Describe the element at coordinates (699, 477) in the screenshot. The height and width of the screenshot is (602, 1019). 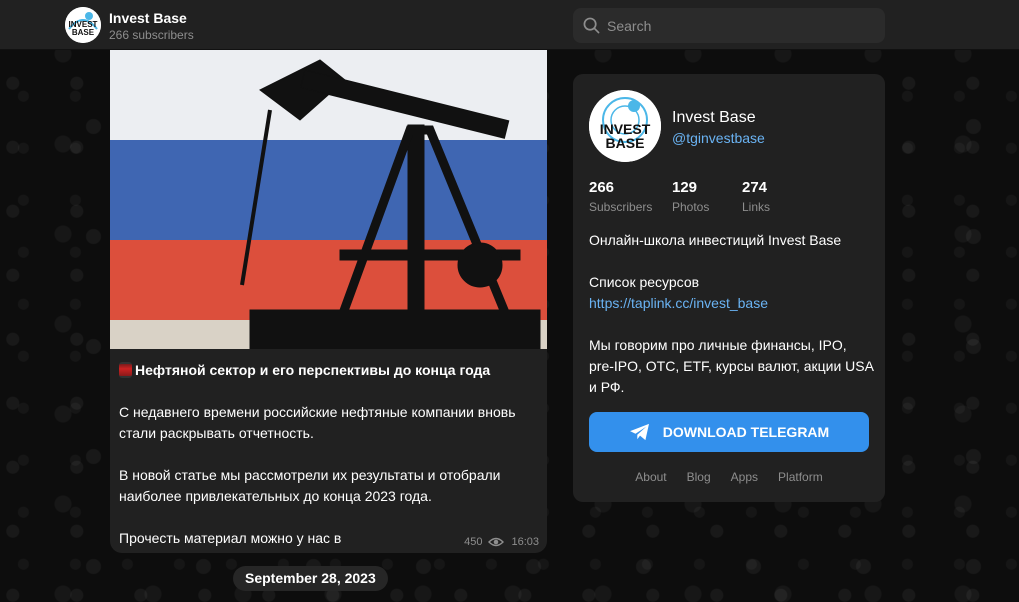
I see `footer-link-blog: Blog` at that location.